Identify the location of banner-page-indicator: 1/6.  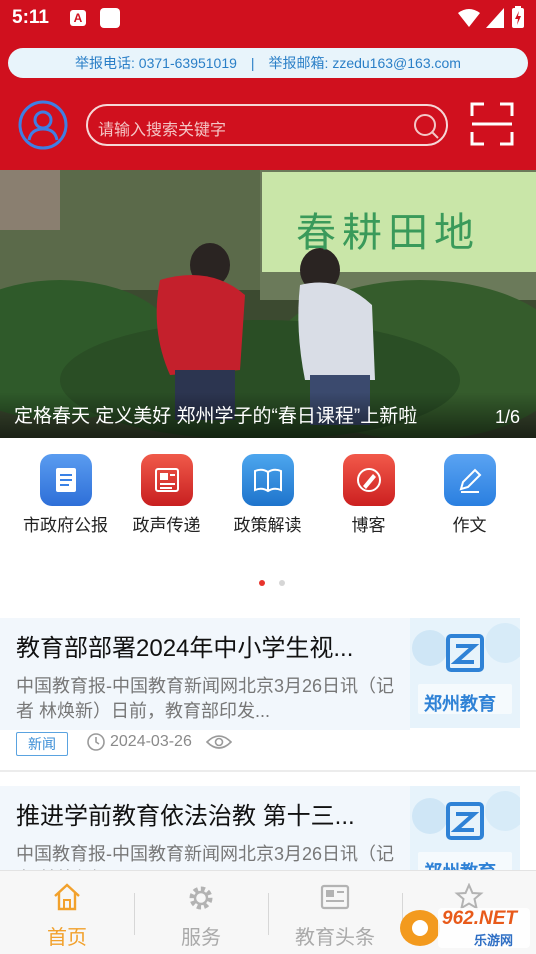
(507, 417).